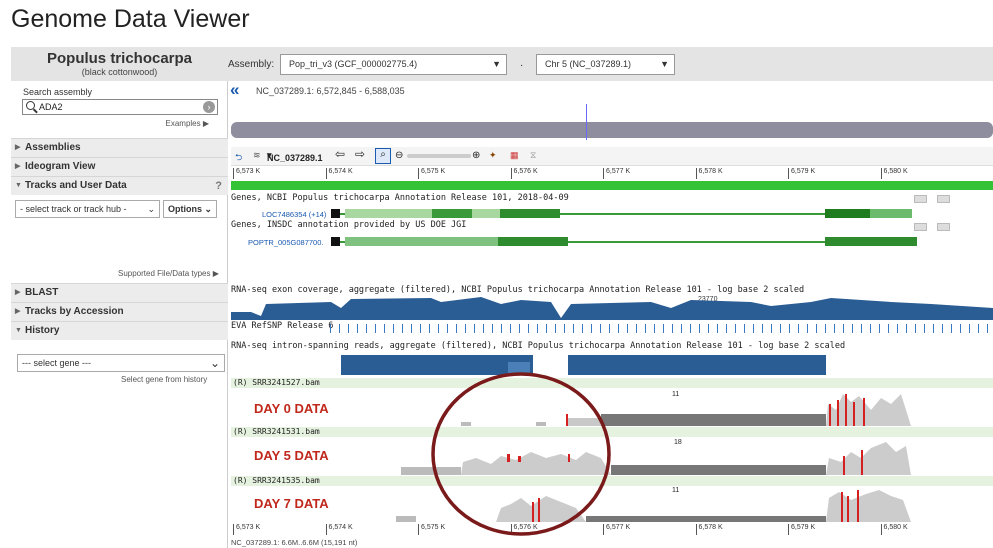  What do you see at coordinates (119, 330) in the screenshot?
I see `section-history: ▼ History` at bounding box center [119, 330].